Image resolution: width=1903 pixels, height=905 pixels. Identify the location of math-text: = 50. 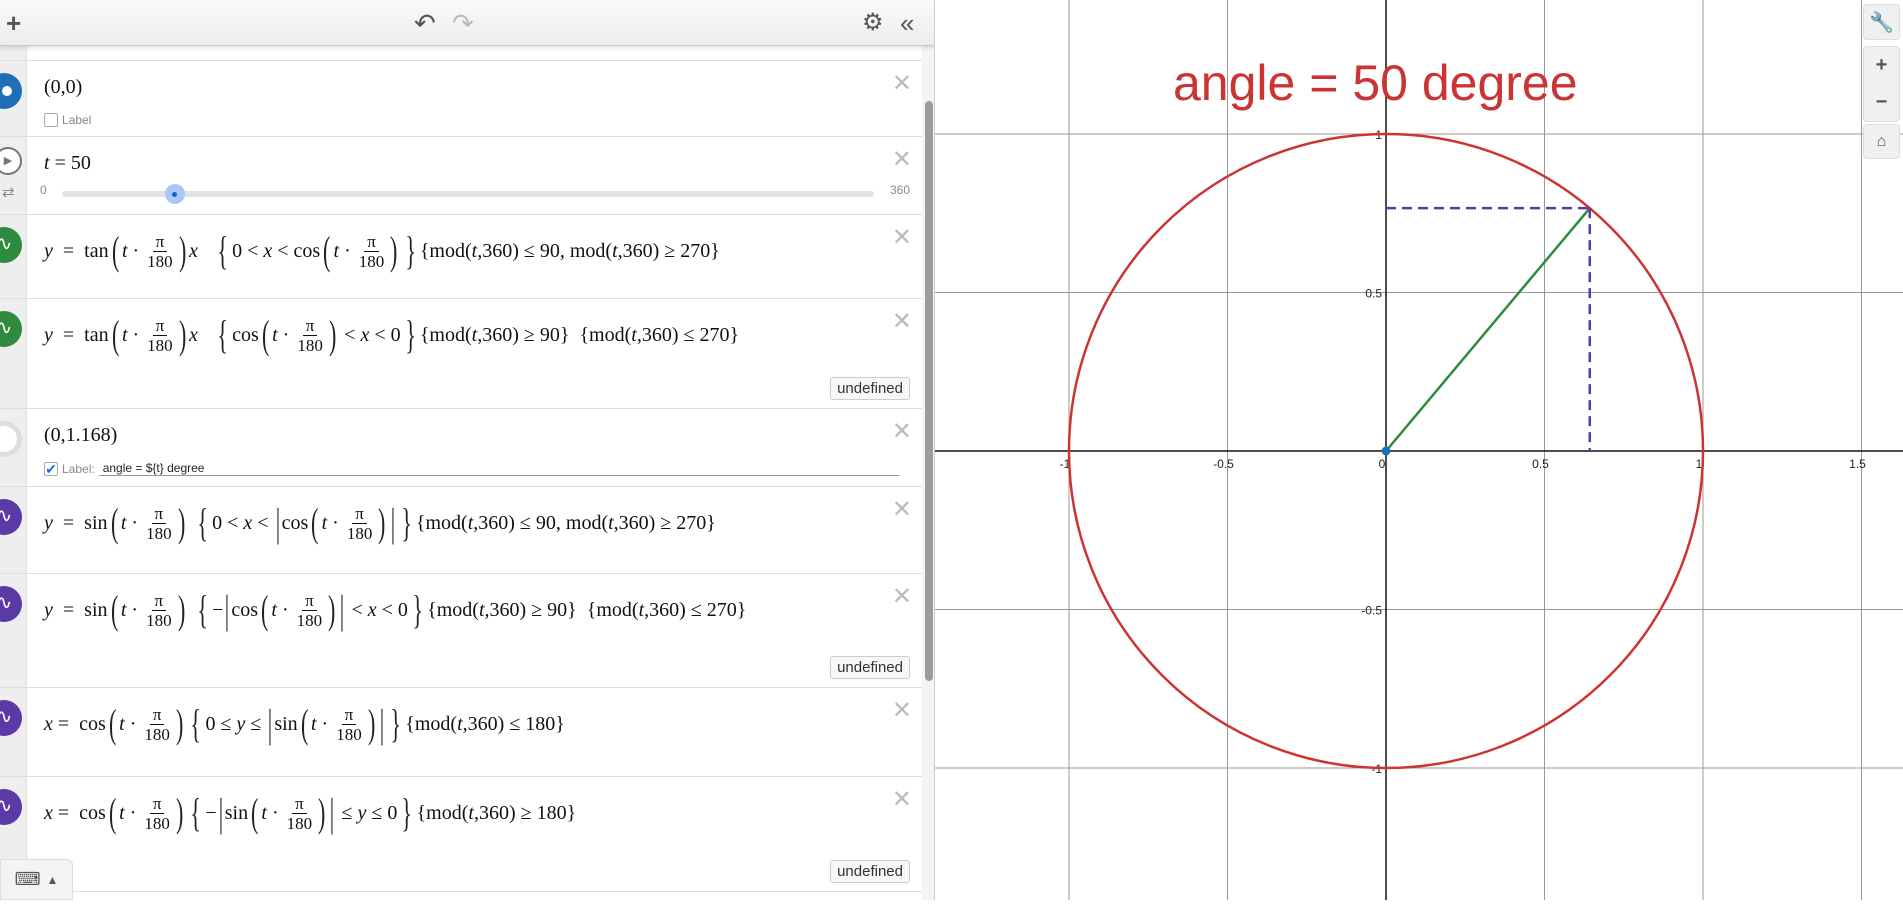
(70, 162).